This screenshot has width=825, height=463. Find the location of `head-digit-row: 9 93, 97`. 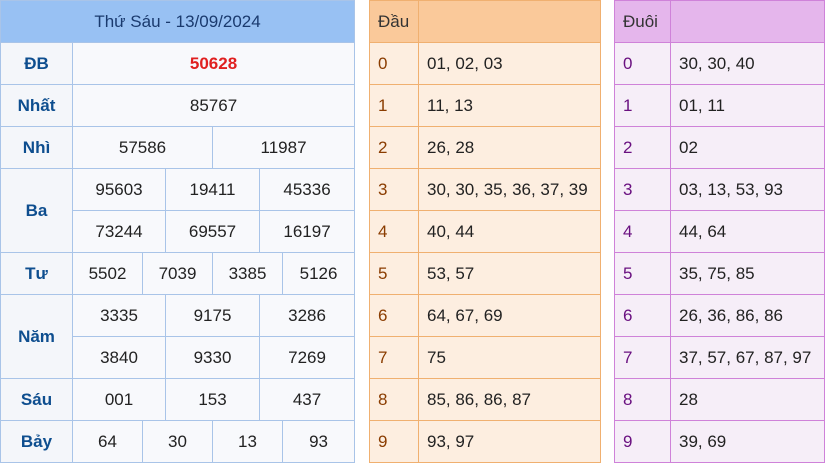

head-digit-row: 9 93, 97 is located at coordinates (485, 441).